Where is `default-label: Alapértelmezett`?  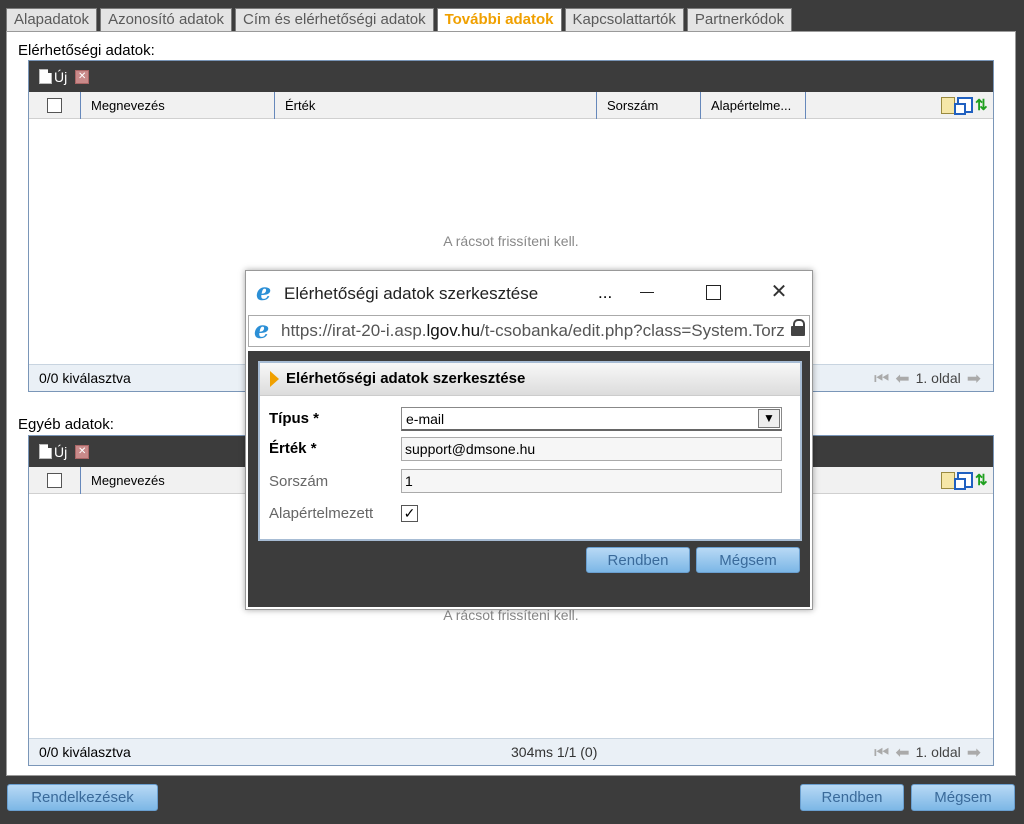 default-label: Alapértelmezett is located at coordinates (321, 513).